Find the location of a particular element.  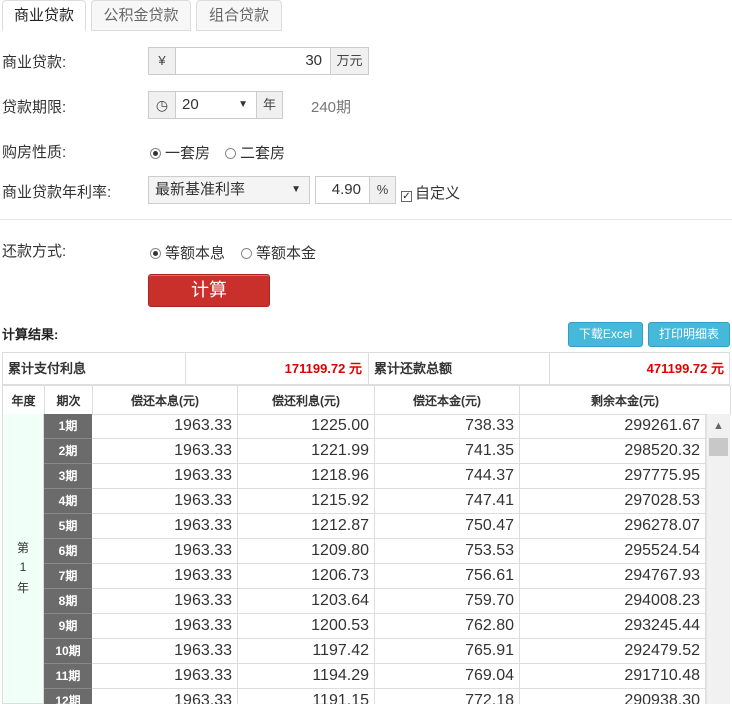

cell-principal: 747.41 is located at coordinates (447, 501).